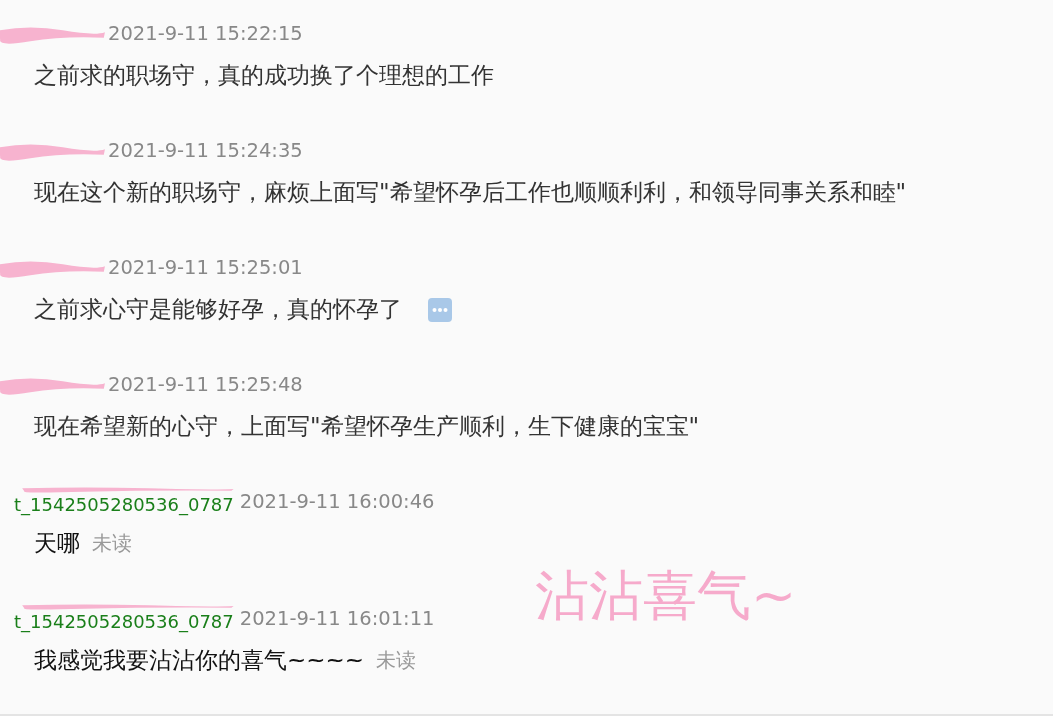 Image resolution: width=1053 pixels, height=720 pixels. What do you see at coordinates (218, 309) in the screenshot?
I see `message-text: 之前求心守是能够好孕，真的怀孕了` at bounding box center [218, 309].